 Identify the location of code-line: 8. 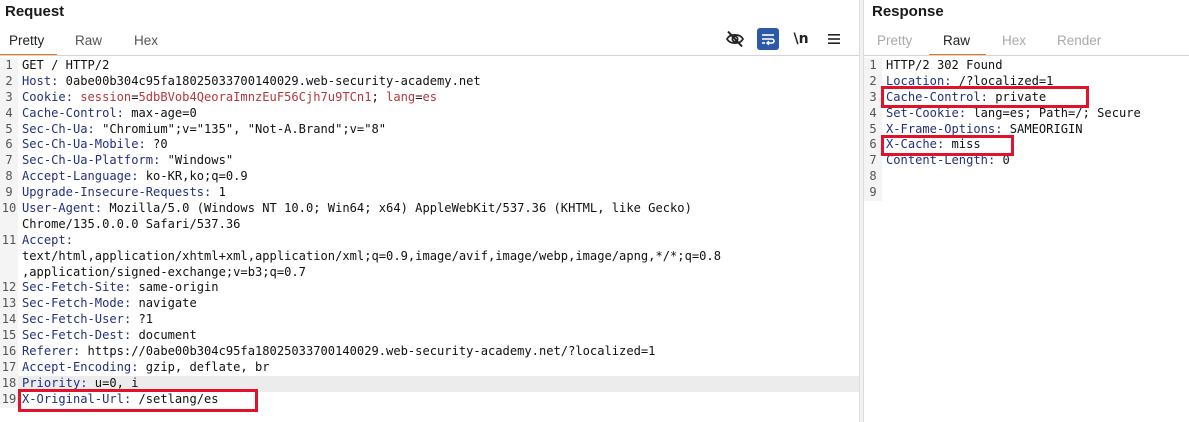
(1026, 177).